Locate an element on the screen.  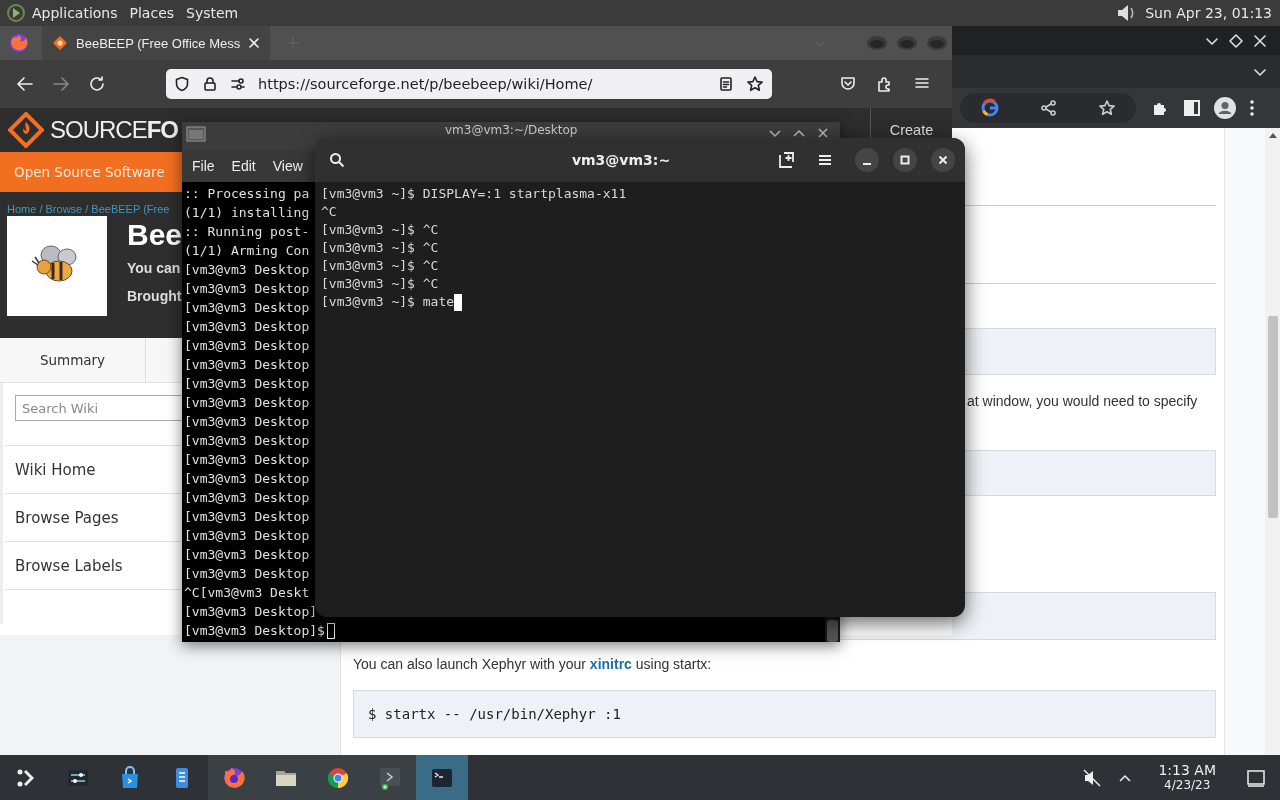
reader-view-icon is located at coordinates (726, 84).